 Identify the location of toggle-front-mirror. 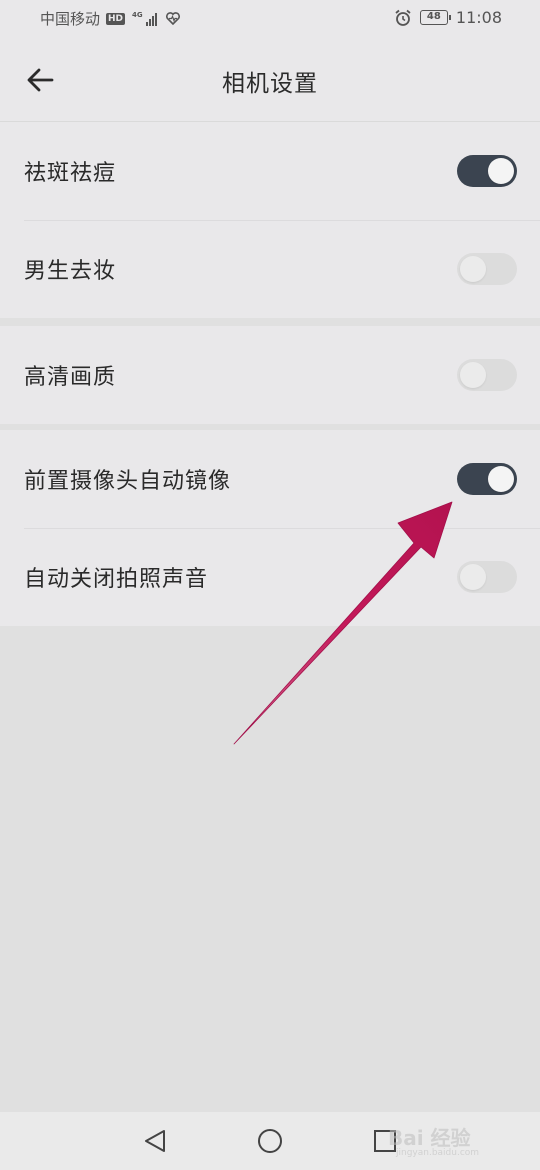
(487, 479).